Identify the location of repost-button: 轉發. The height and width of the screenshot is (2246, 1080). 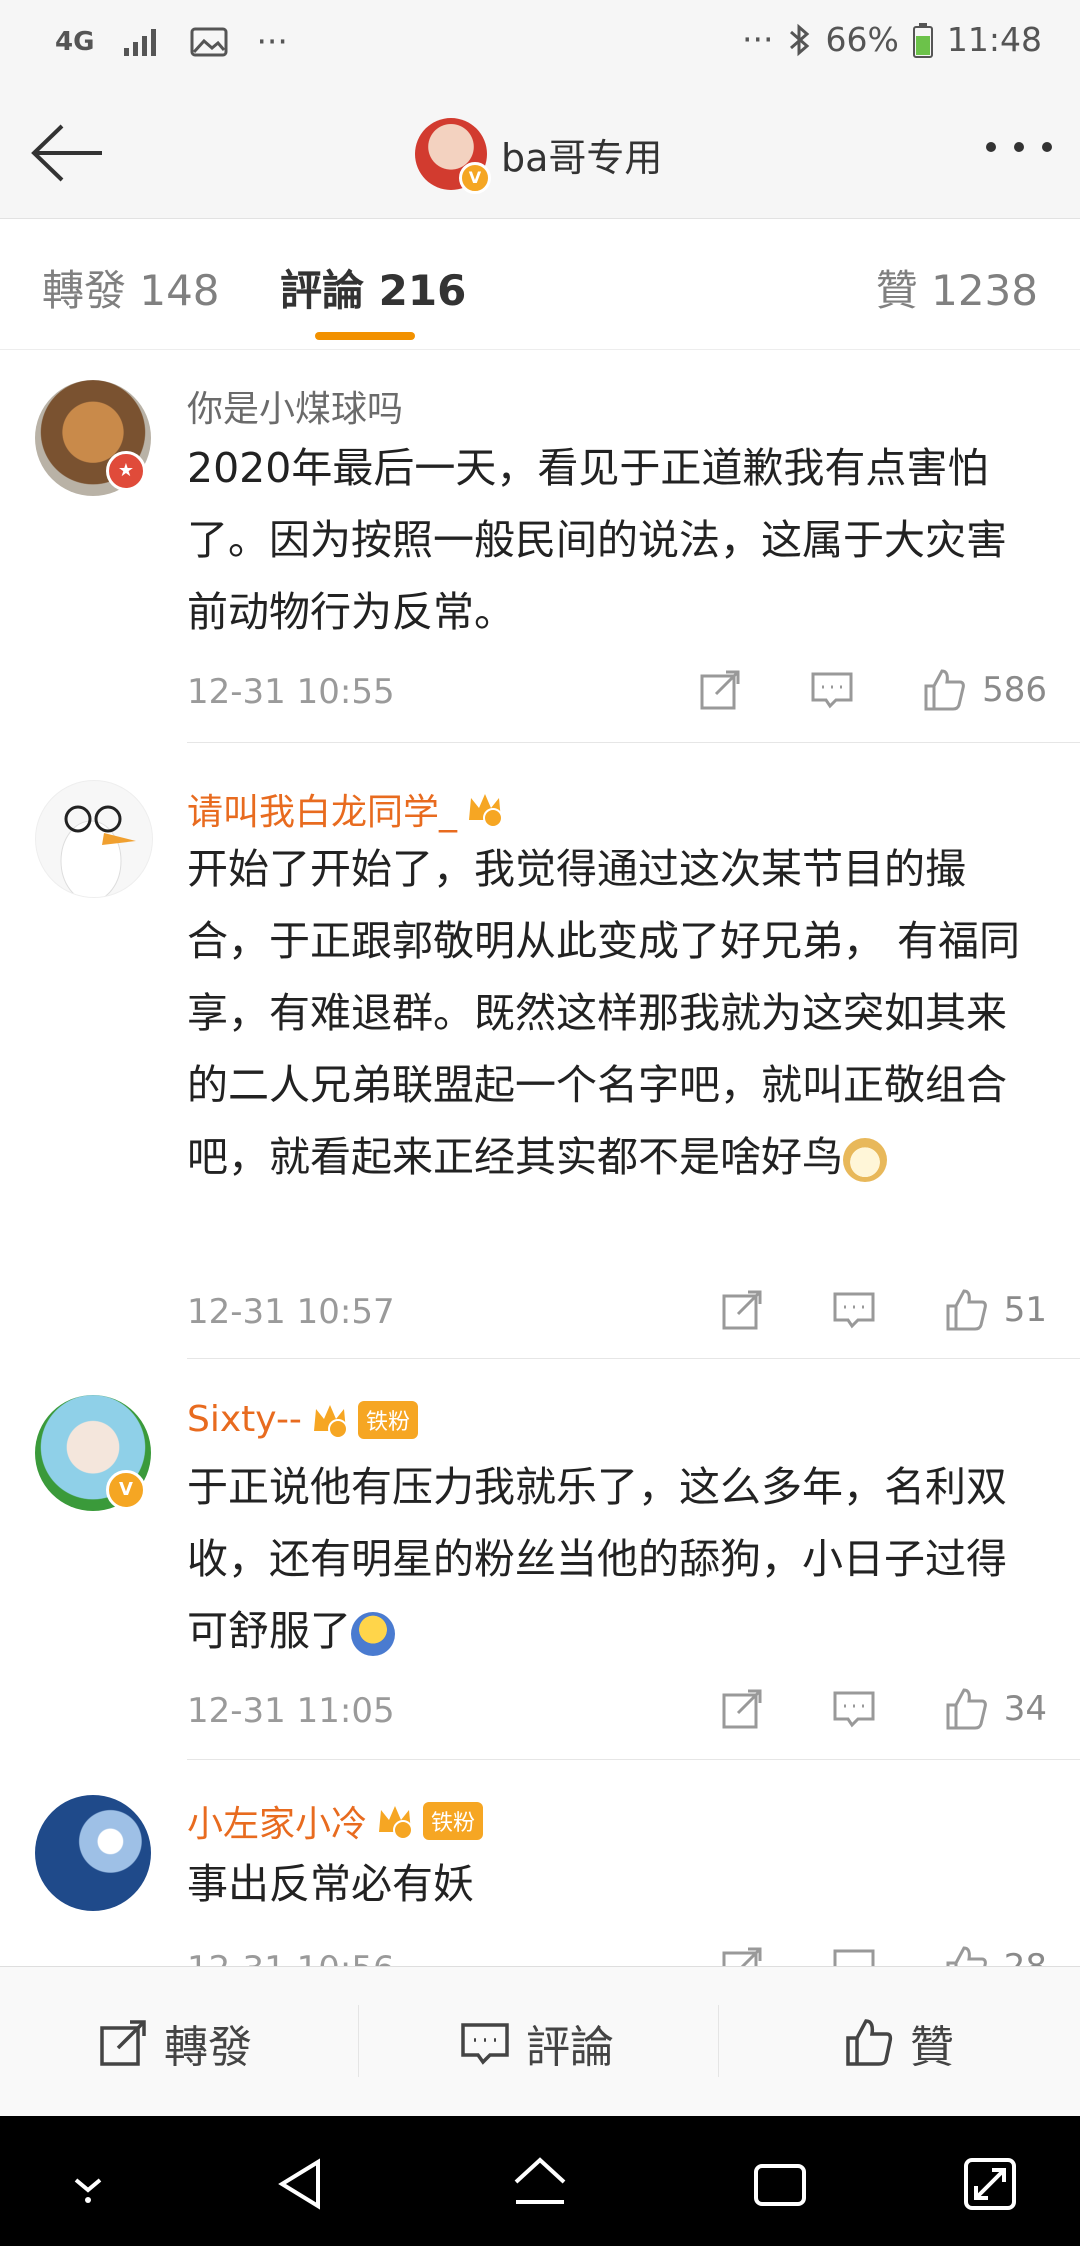
(175, 2043).